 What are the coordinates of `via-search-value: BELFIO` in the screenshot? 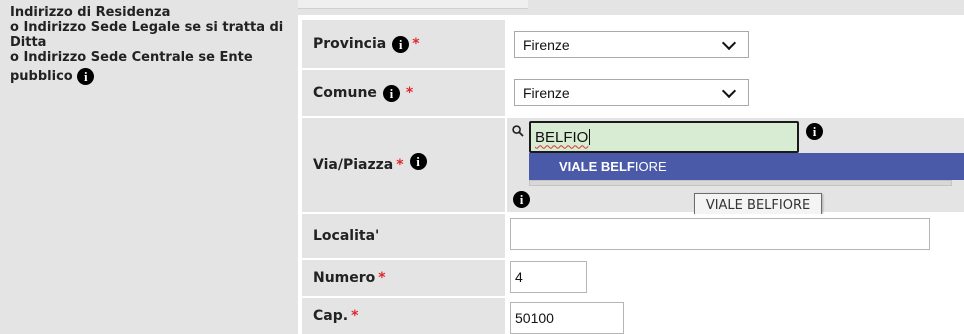 It's located at (562, 137).